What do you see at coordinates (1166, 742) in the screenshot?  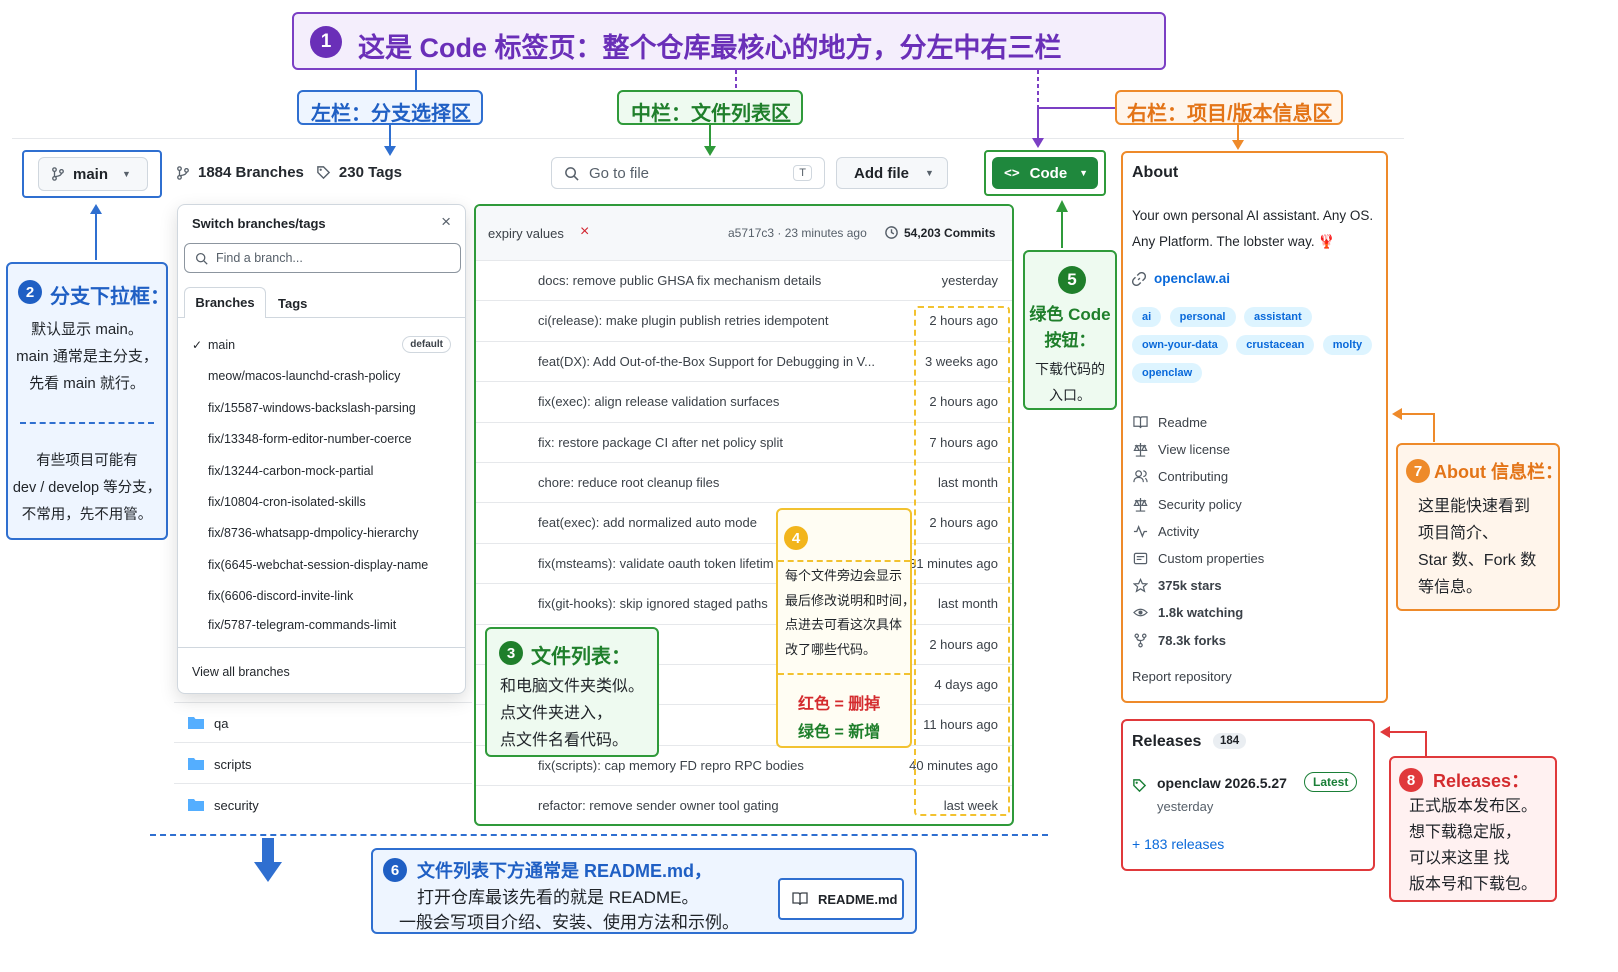 I see `releases-title: Releases` at bounding box center [1166, 742].